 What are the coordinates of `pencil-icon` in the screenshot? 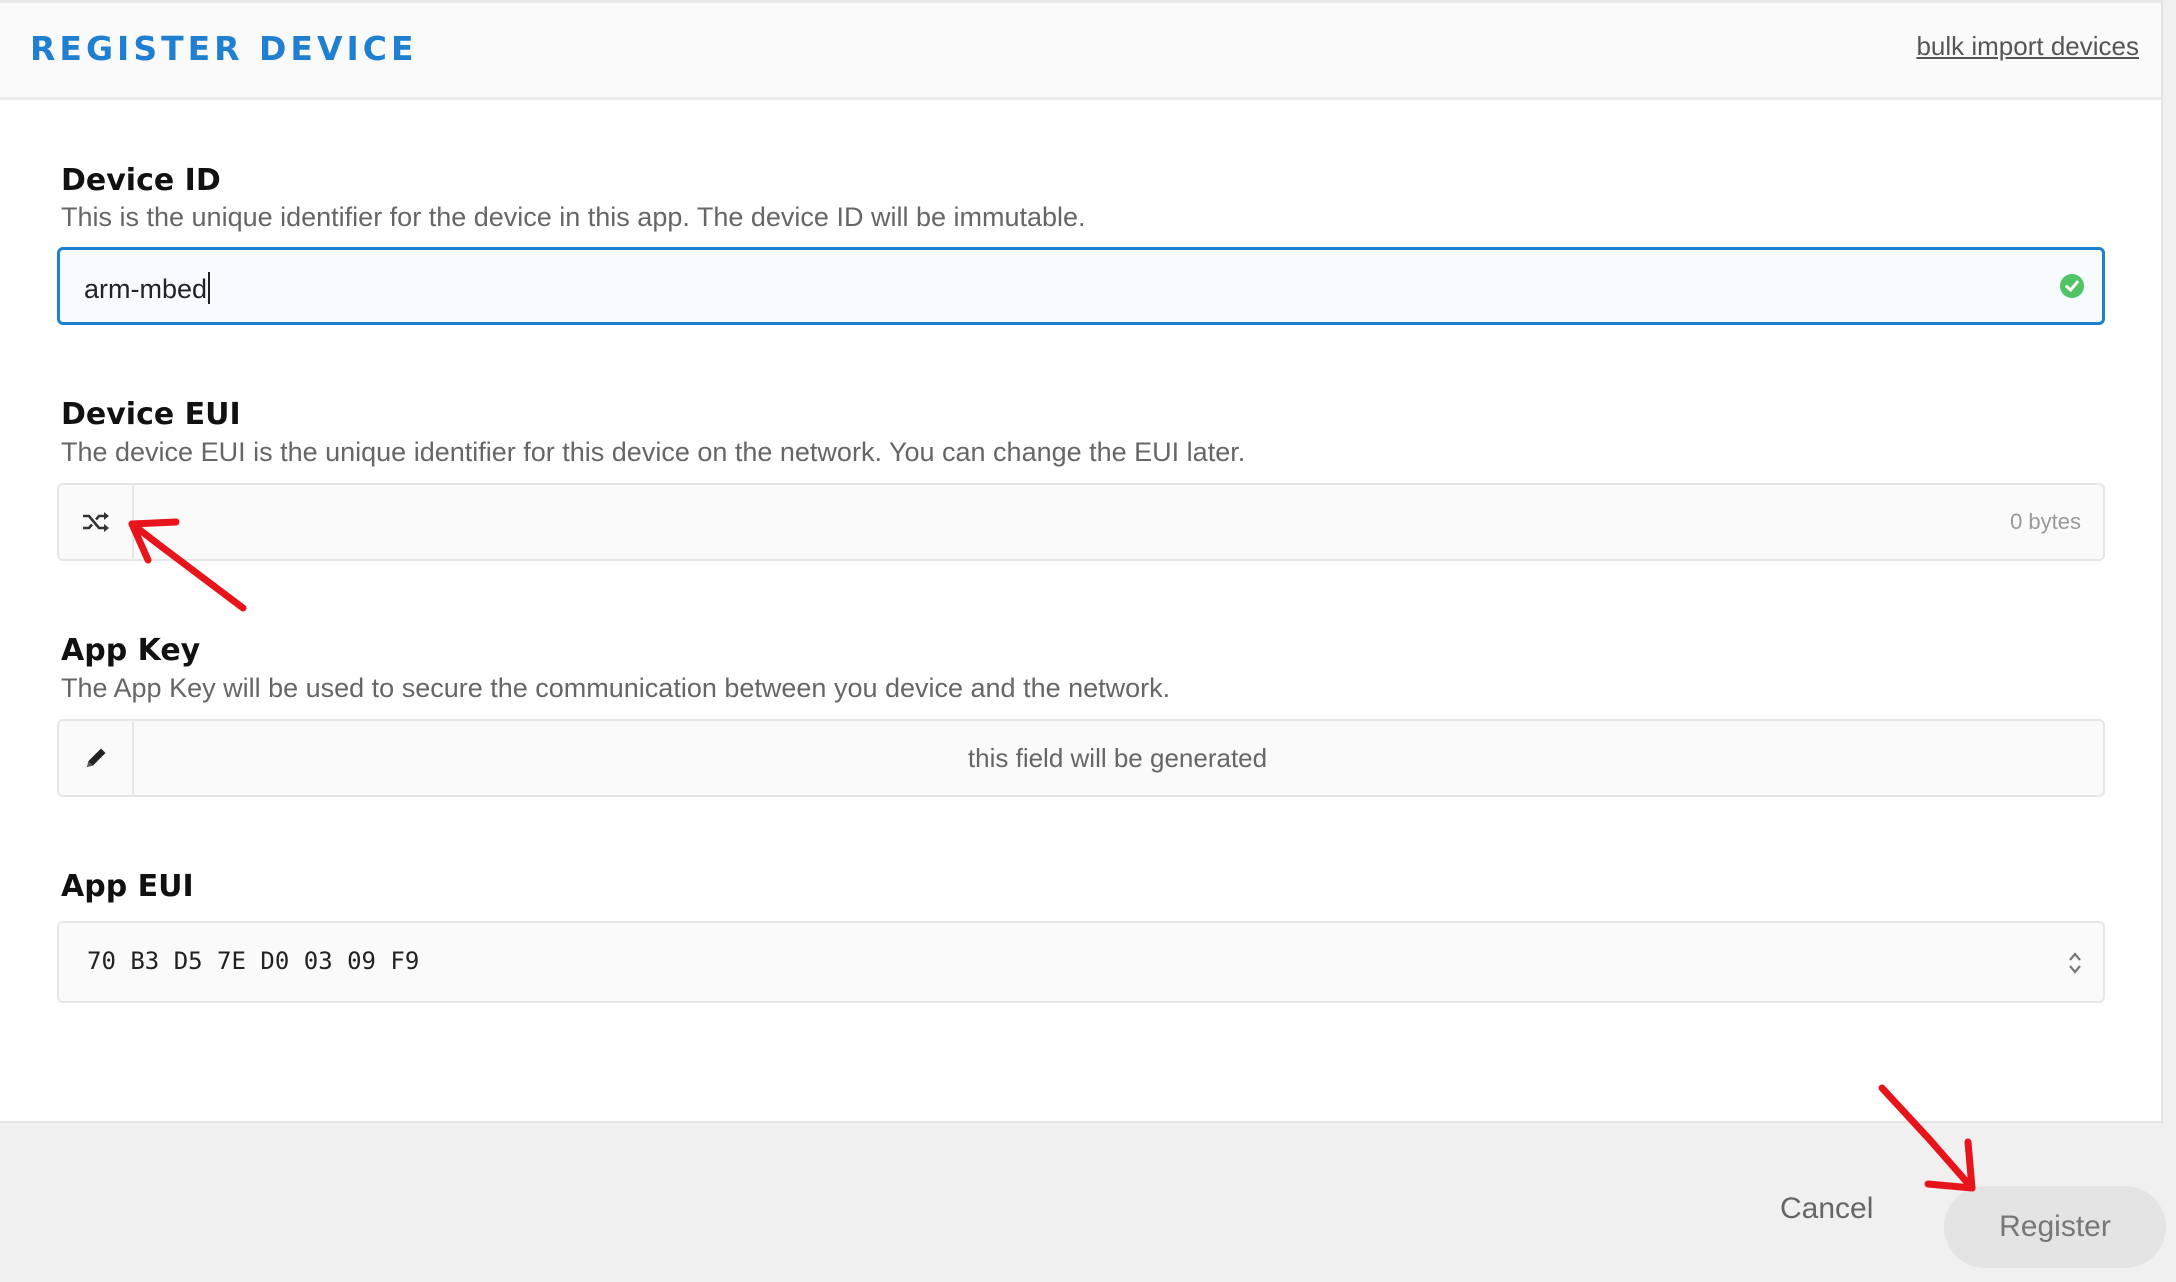 It's located at (95, 757).